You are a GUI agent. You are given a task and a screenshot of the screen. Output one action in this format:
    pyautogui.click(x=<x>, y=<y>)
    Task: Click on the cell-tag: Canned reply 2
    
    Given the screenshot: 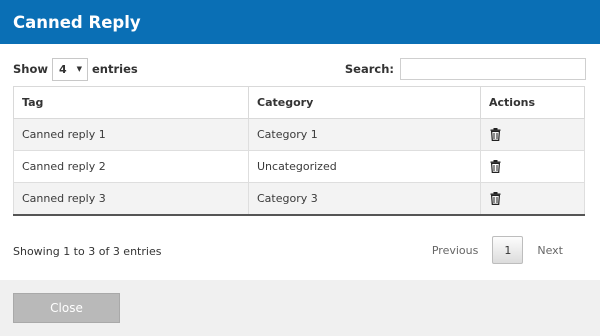 What is the action you would take?
    pyautogui.click(x=131, y=166)
    